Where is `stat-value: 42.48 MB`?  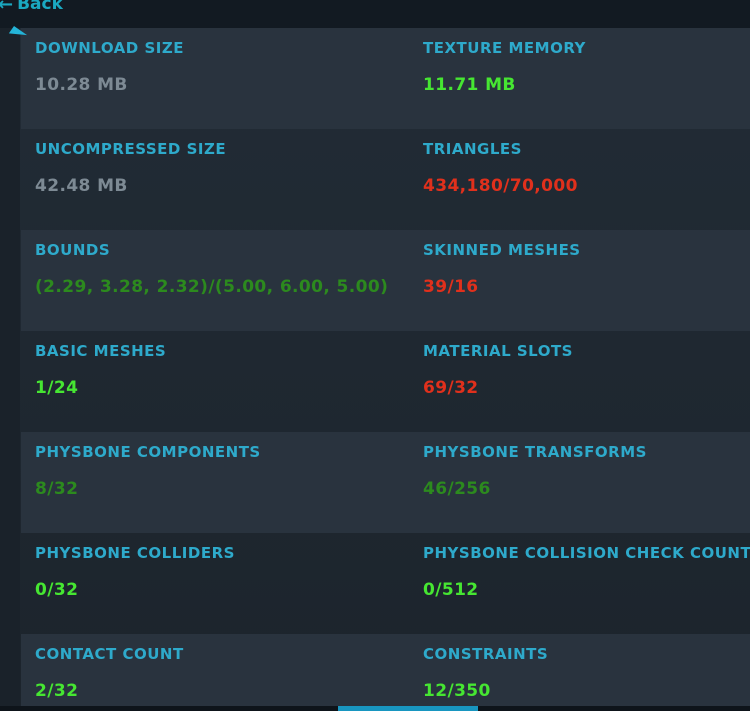
stat-value: 42.48 MB is located at coordinates (81, 186).